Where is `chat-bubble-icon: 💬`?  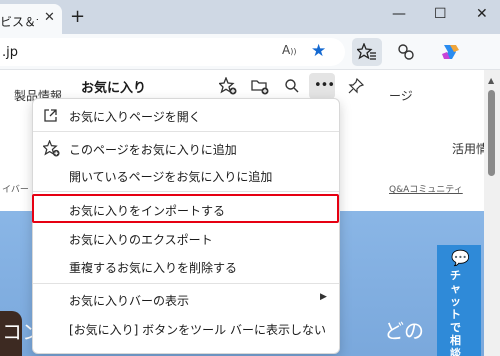 chat-bubble-icon: 💬 is located at coordinates (460, 258).